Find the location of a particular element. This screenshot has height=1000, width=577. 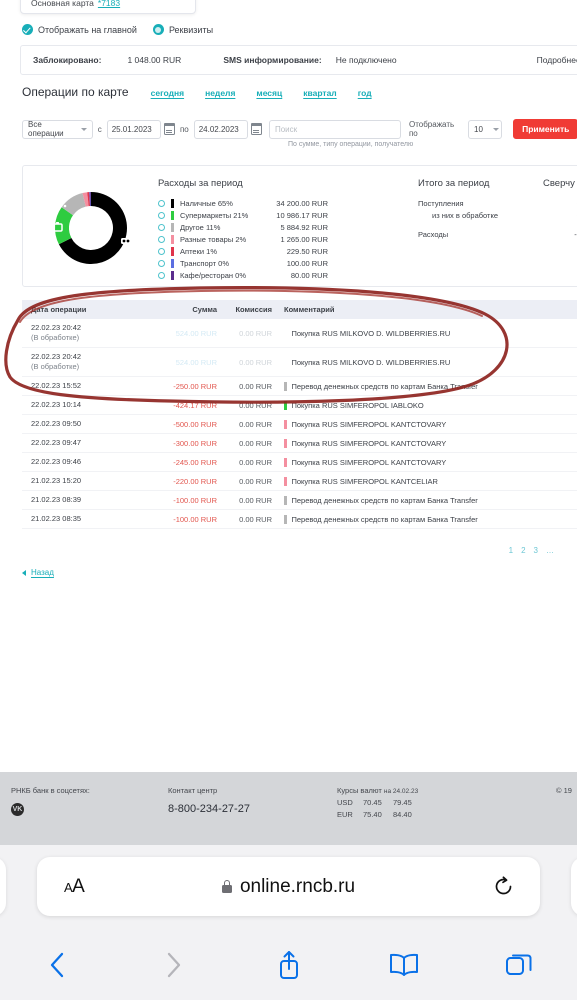

apply-button: Применить is located at coordinates (545, 129).